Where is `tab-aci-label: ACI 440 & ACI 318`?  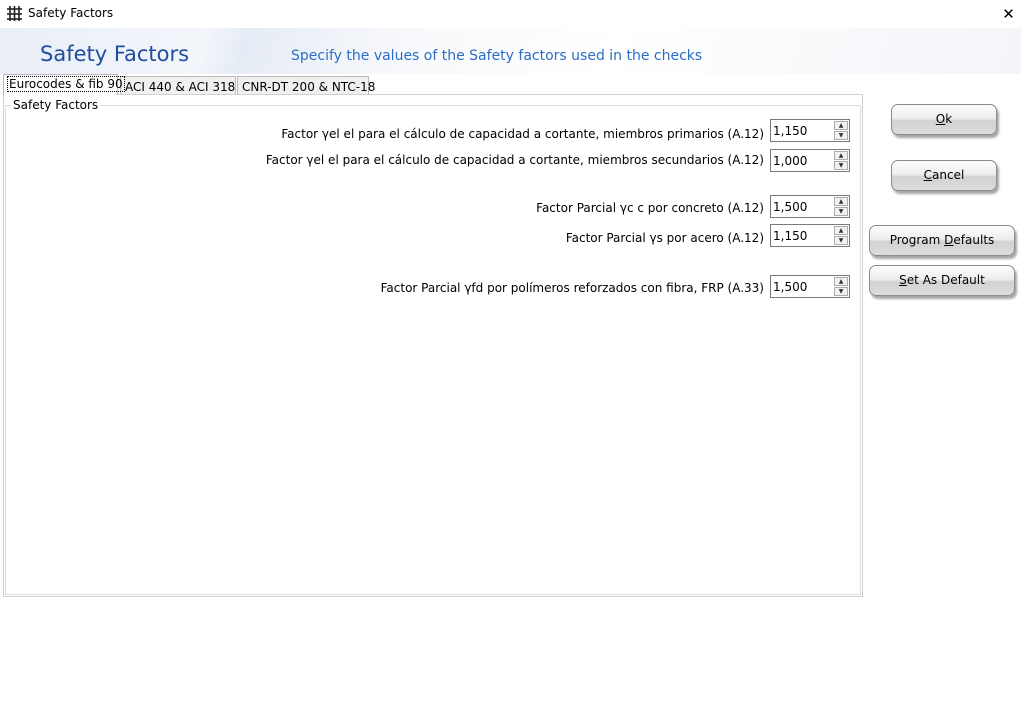 tab-aci-label: ACI 440 & ACI 318 is located at coordinates (180, 87).